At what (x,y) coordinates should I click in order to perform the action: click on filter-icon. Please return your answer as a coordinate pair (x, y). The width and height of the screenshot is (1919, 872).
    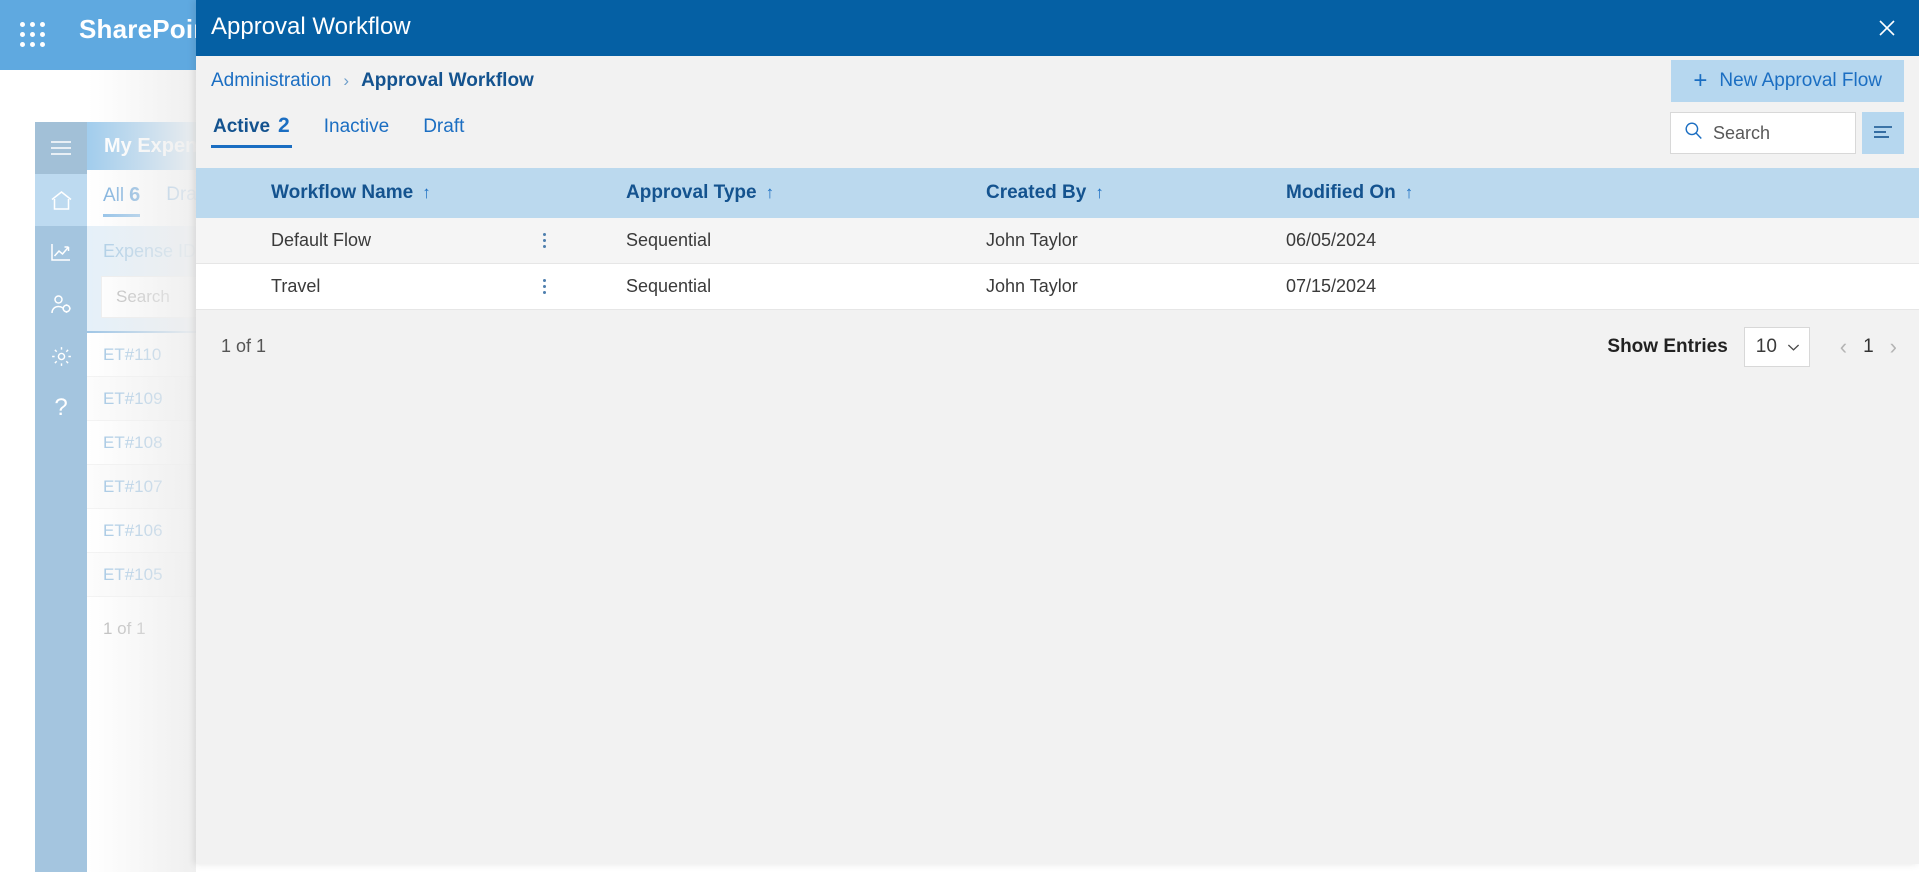
    Looking at the image, I should click on (1883, 133).